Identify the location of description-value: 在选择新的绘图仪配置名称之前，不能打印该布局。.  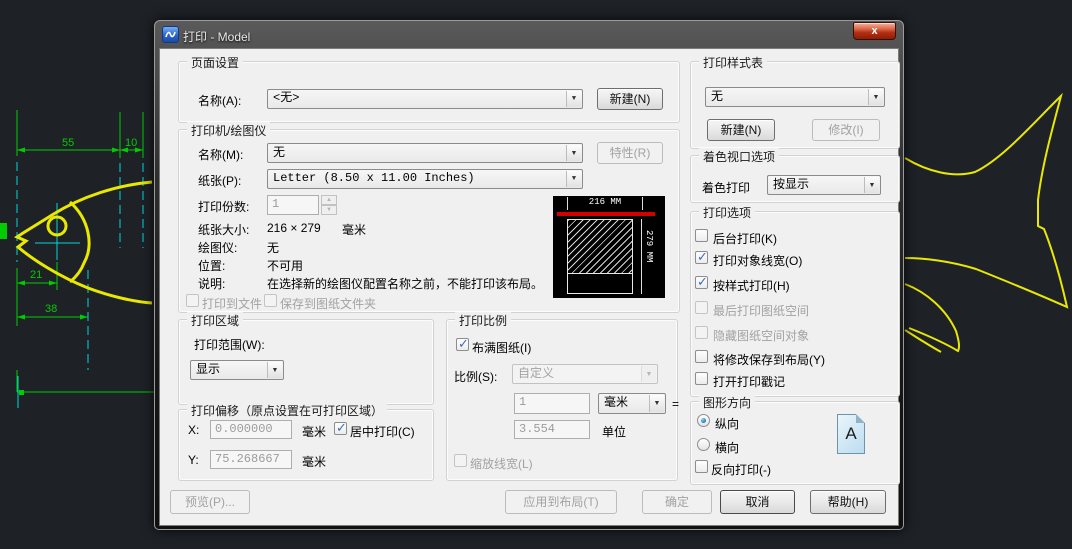
(405, 284).